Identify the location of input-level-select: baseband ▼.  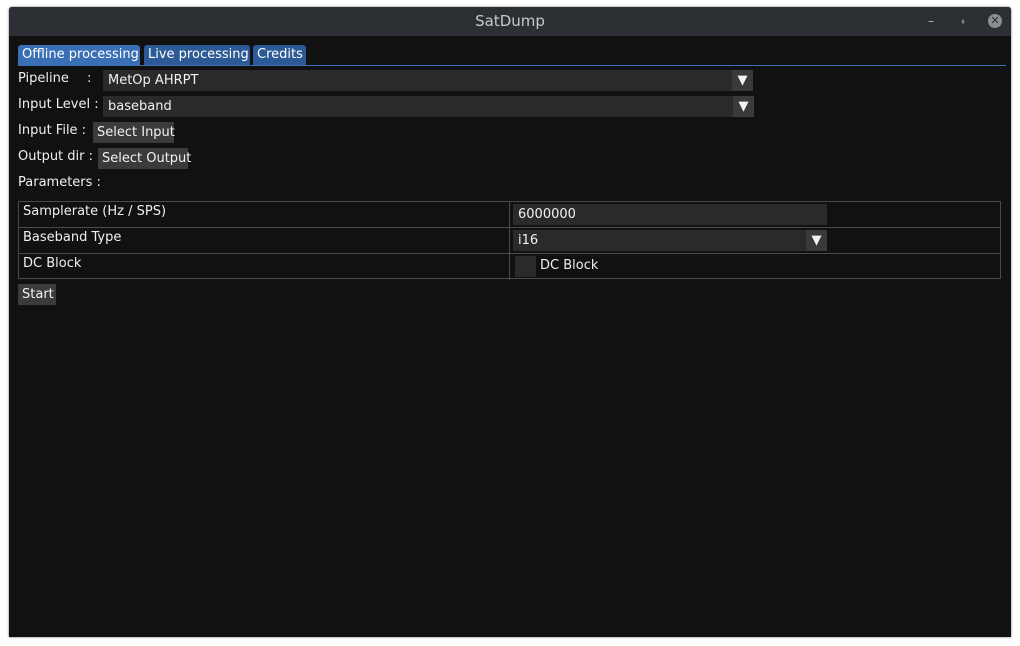
(428, 106).